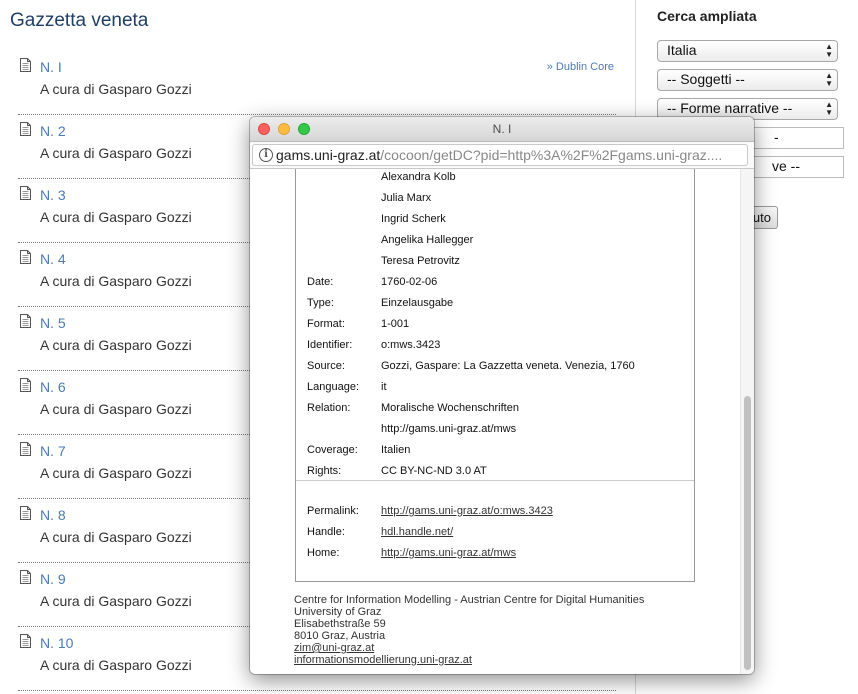 The image size is (858, 694). Describe the element at coordinates (409, 282) in the screenshot. I see `date-value: 1760-02-06` at that location.